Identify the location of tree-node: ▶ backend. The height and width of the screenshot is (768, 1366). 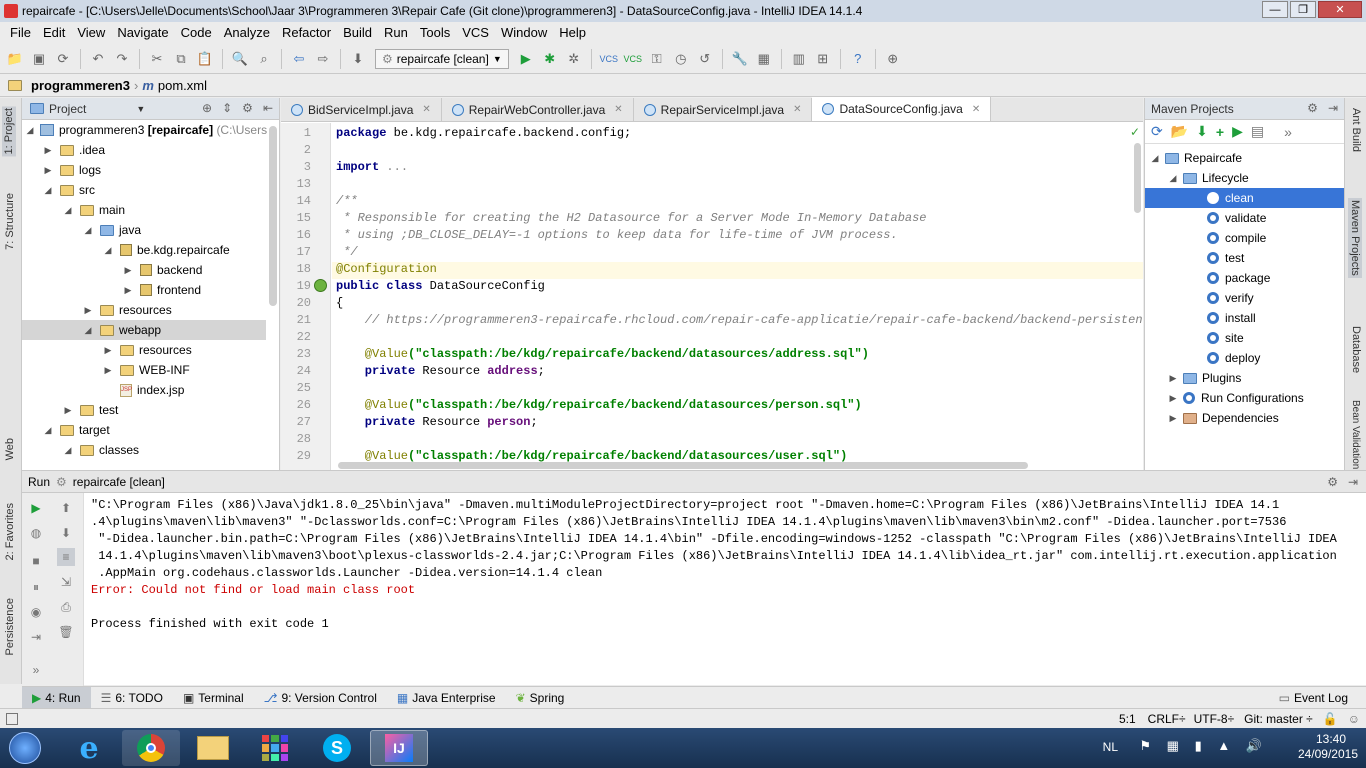
(162, 270).